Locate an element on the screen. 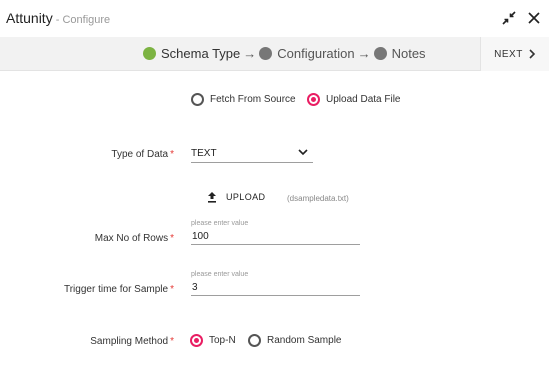 The width and height of the screenshot is (549, 382). upload-button: UPLOAD is located at coordinates (236, 197).